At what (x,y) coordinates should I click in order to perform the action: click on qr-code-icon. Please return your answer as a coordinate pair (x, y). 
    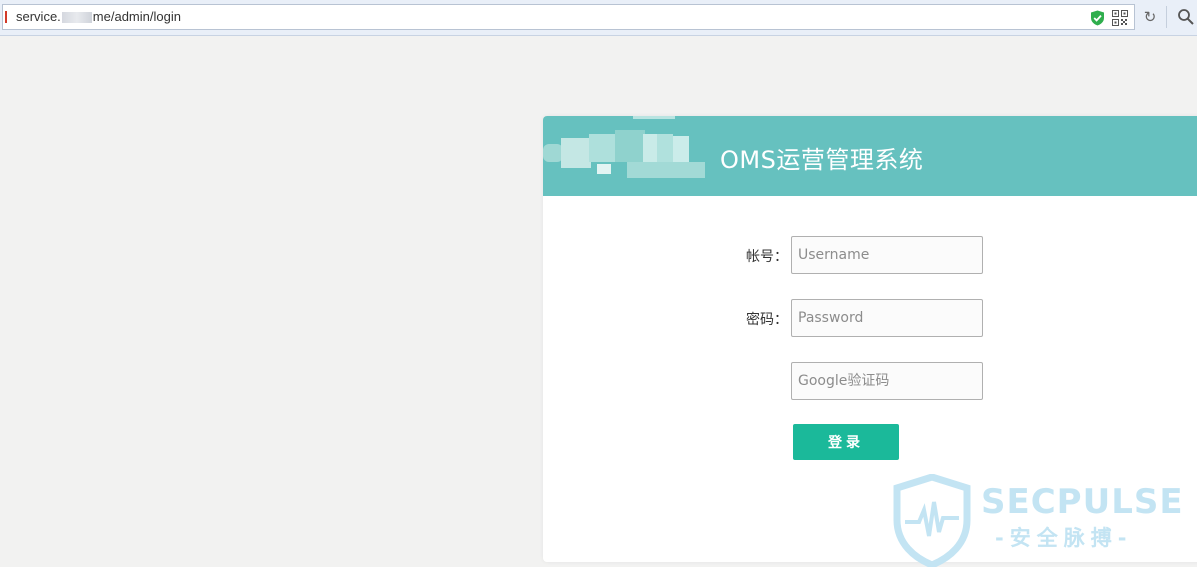
    Looking at the image, I should click on (1120, 18).